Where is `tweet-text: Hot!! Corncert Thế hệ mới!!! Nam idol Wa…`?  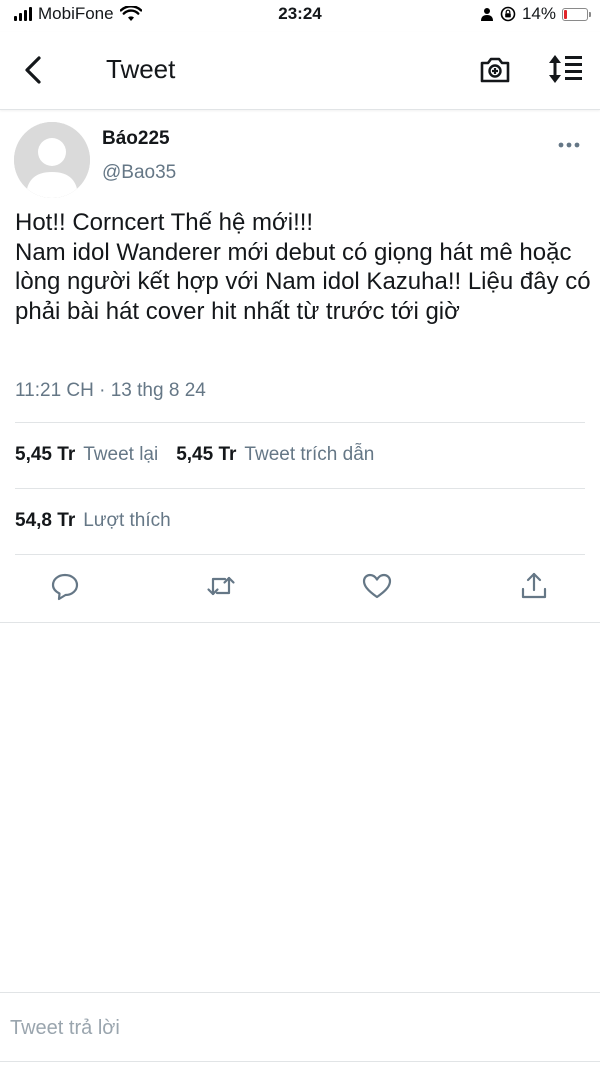 tweet-text: Hot!! Corncert Thế hệ mới!!! Nam idol Wa… is located at coordinates (303, 267).